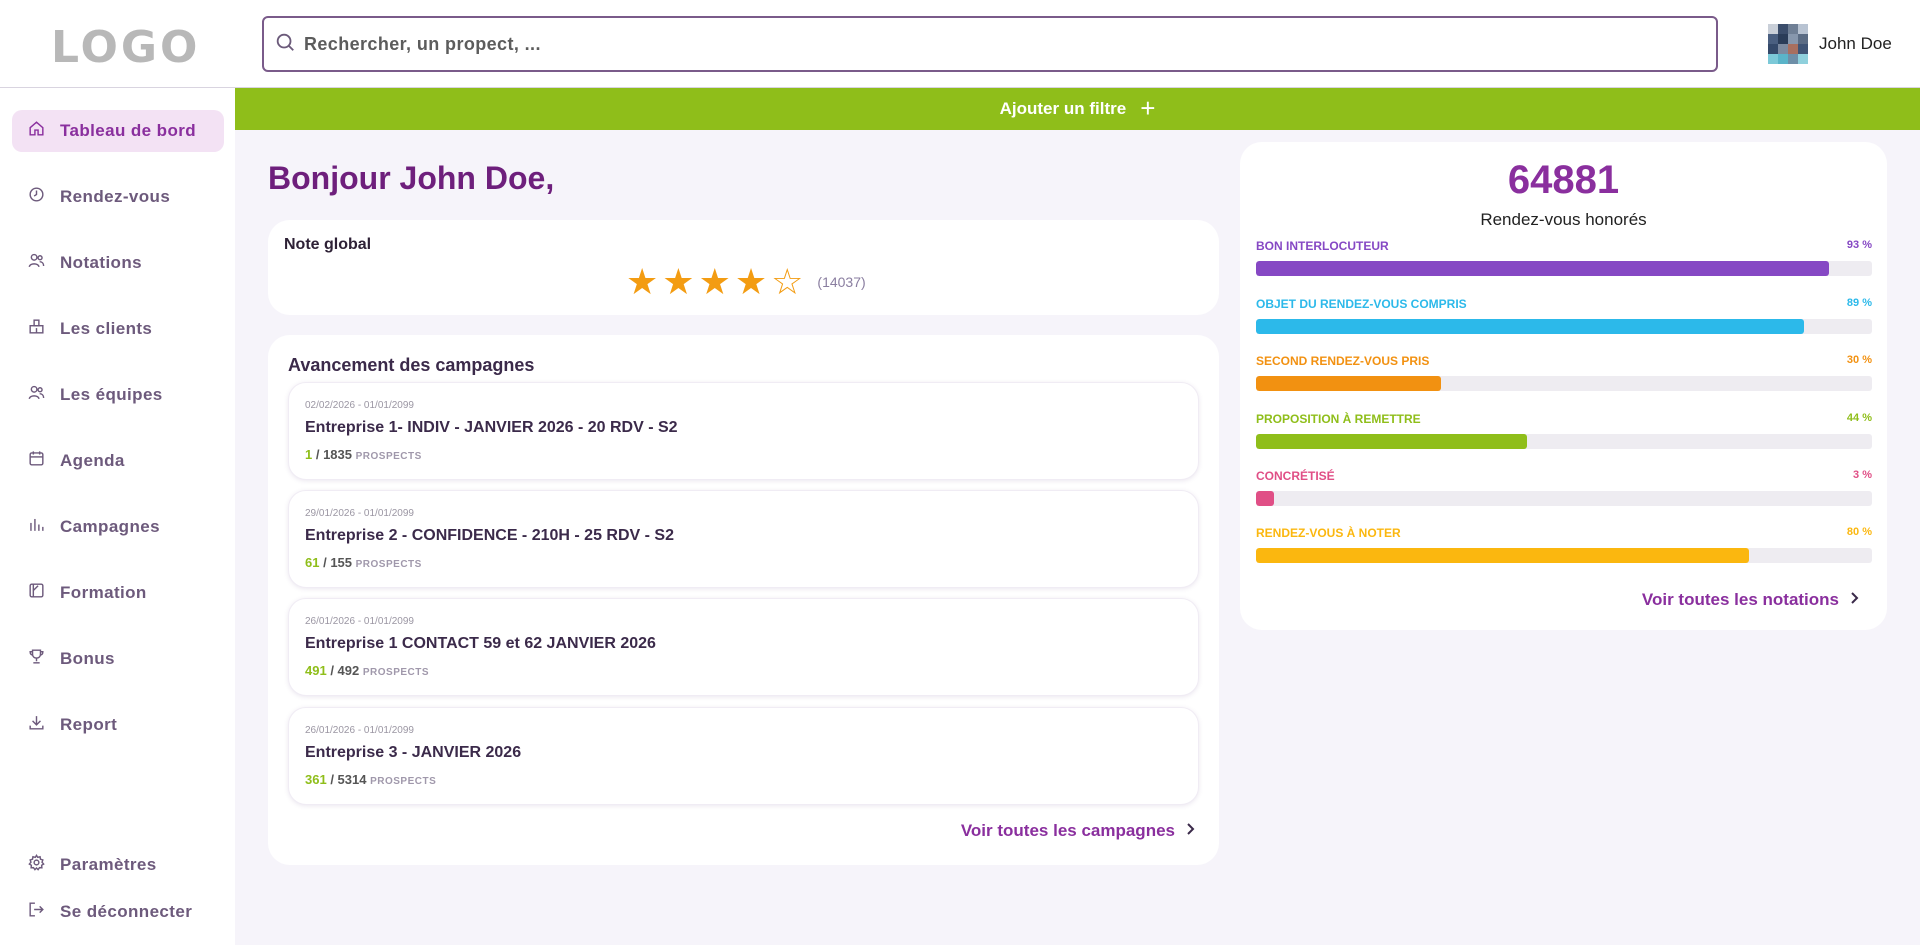  Describe the element at coordinates (359, 730) in the screenshot. I see `campaign-dates: 26/01/2026 - 01/01/2099` at that location.